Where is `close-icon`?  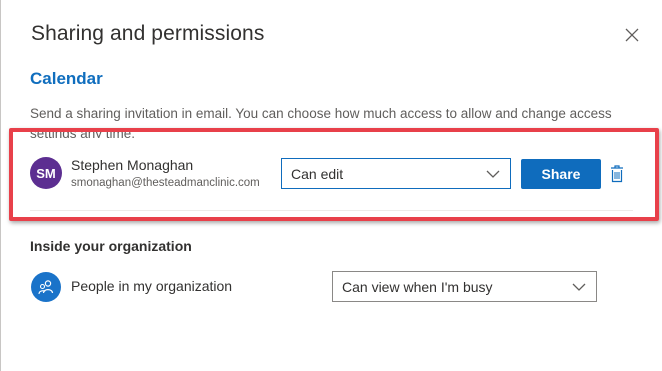
close-icon is located at coordinates (632, 35).